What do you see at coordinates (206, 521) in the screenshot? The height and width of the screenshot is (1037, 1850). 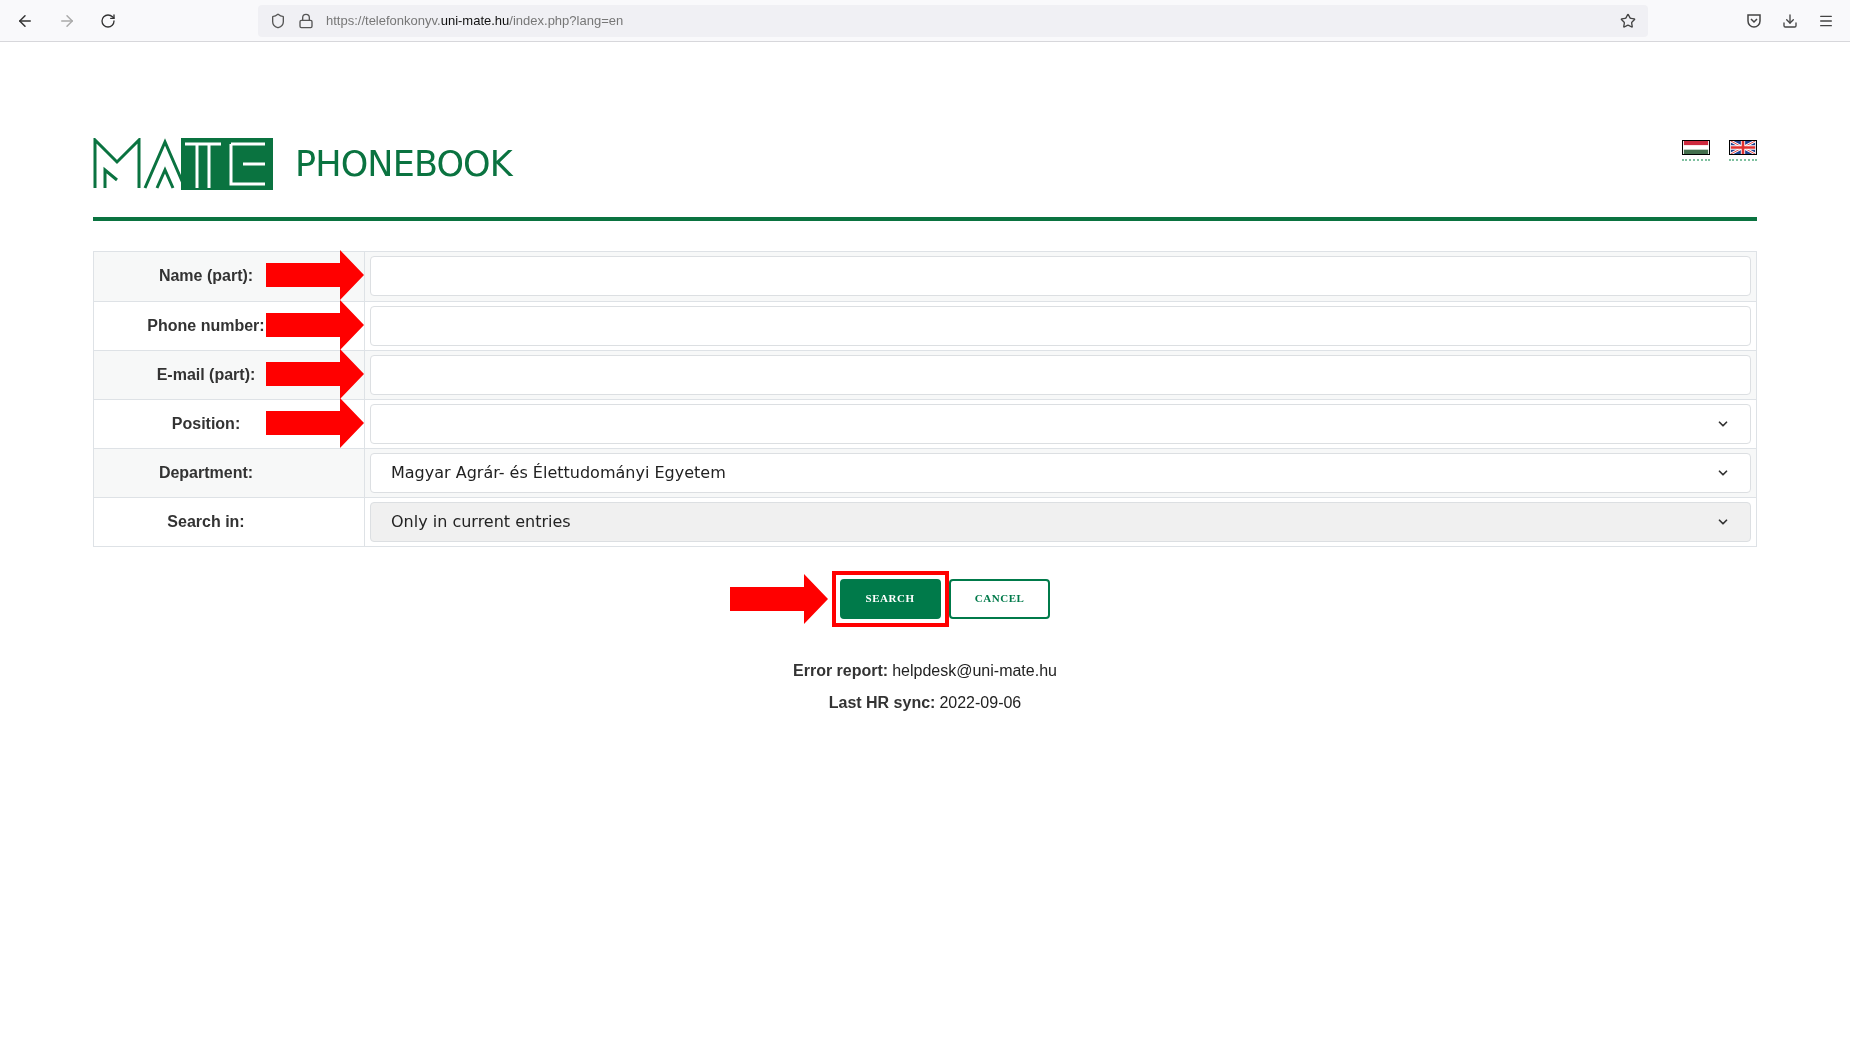 I see `field-label: Search in:` at bounding box center [206, 521].